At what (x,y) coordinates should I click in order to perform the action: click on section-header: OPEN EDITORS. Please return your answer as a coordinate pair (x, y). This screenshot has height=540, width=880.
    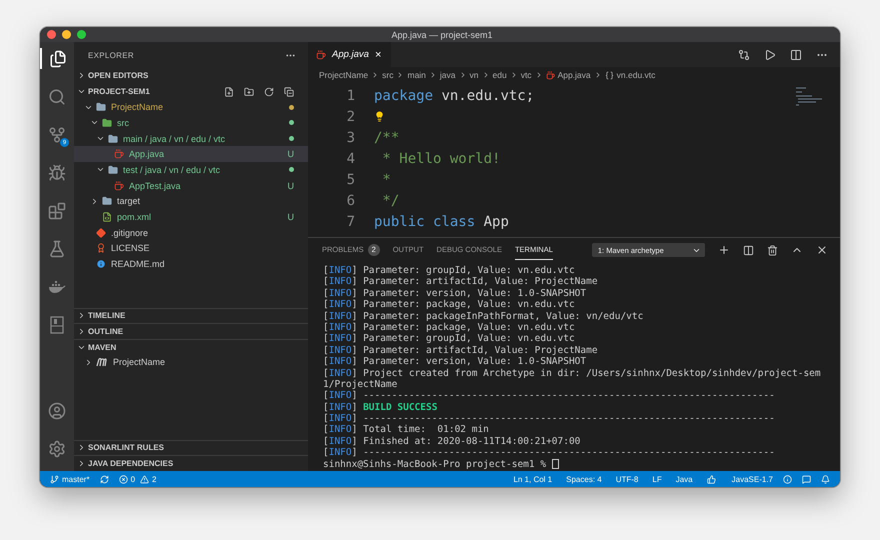
    Looking at the image, I should click on (191, 76).